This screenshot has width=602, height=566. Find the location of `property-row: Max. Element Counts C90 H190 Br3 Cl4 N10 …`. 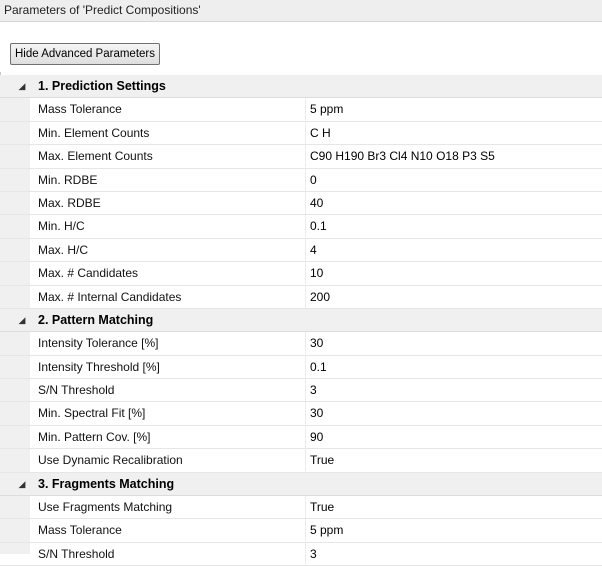

property-row: Max. Element Counts C90 H190 Br3 Cl4 N10 … is located at coordinates (301, 157).